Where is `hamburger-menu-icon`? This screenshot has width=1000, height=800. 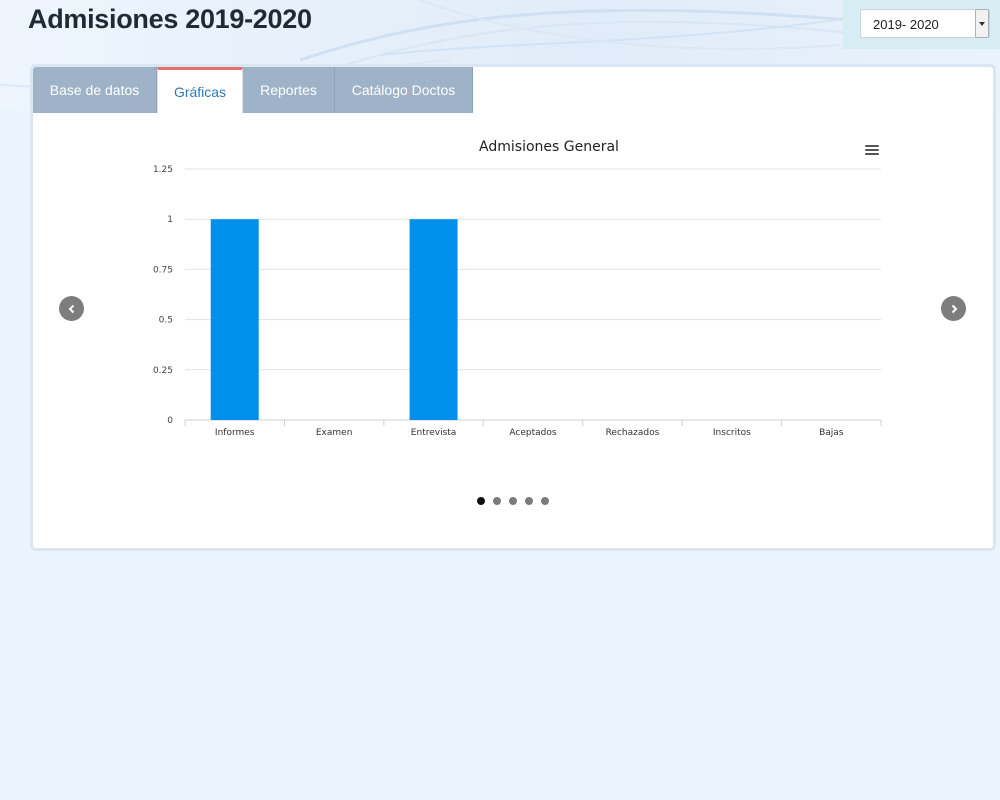 hamburger-menu-icon is located at coordinates (872, 151).